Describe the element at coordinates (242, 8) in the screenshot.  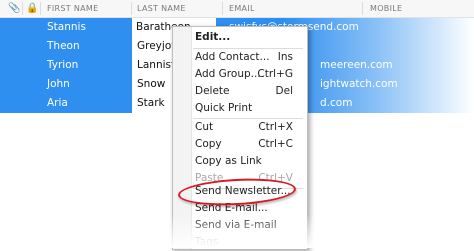
I see `column-header-email: EMAIL` at that location.